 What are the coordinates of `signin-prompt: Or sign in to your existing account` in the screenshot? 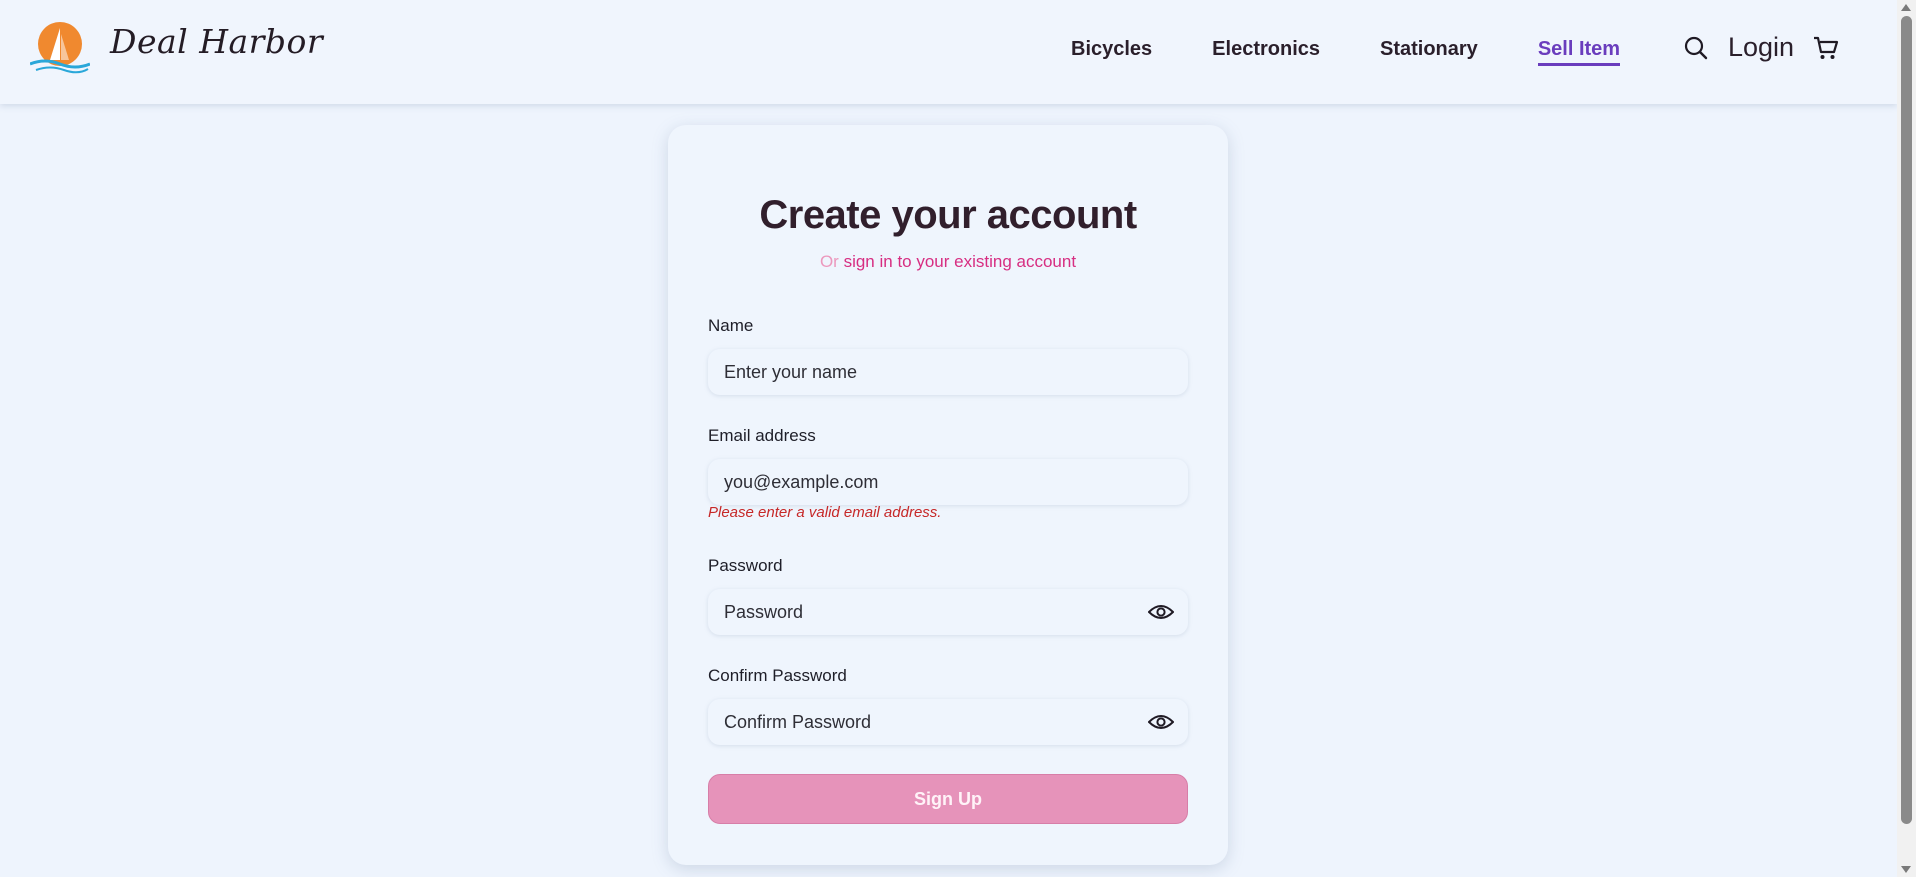 It's located at (948, 262).